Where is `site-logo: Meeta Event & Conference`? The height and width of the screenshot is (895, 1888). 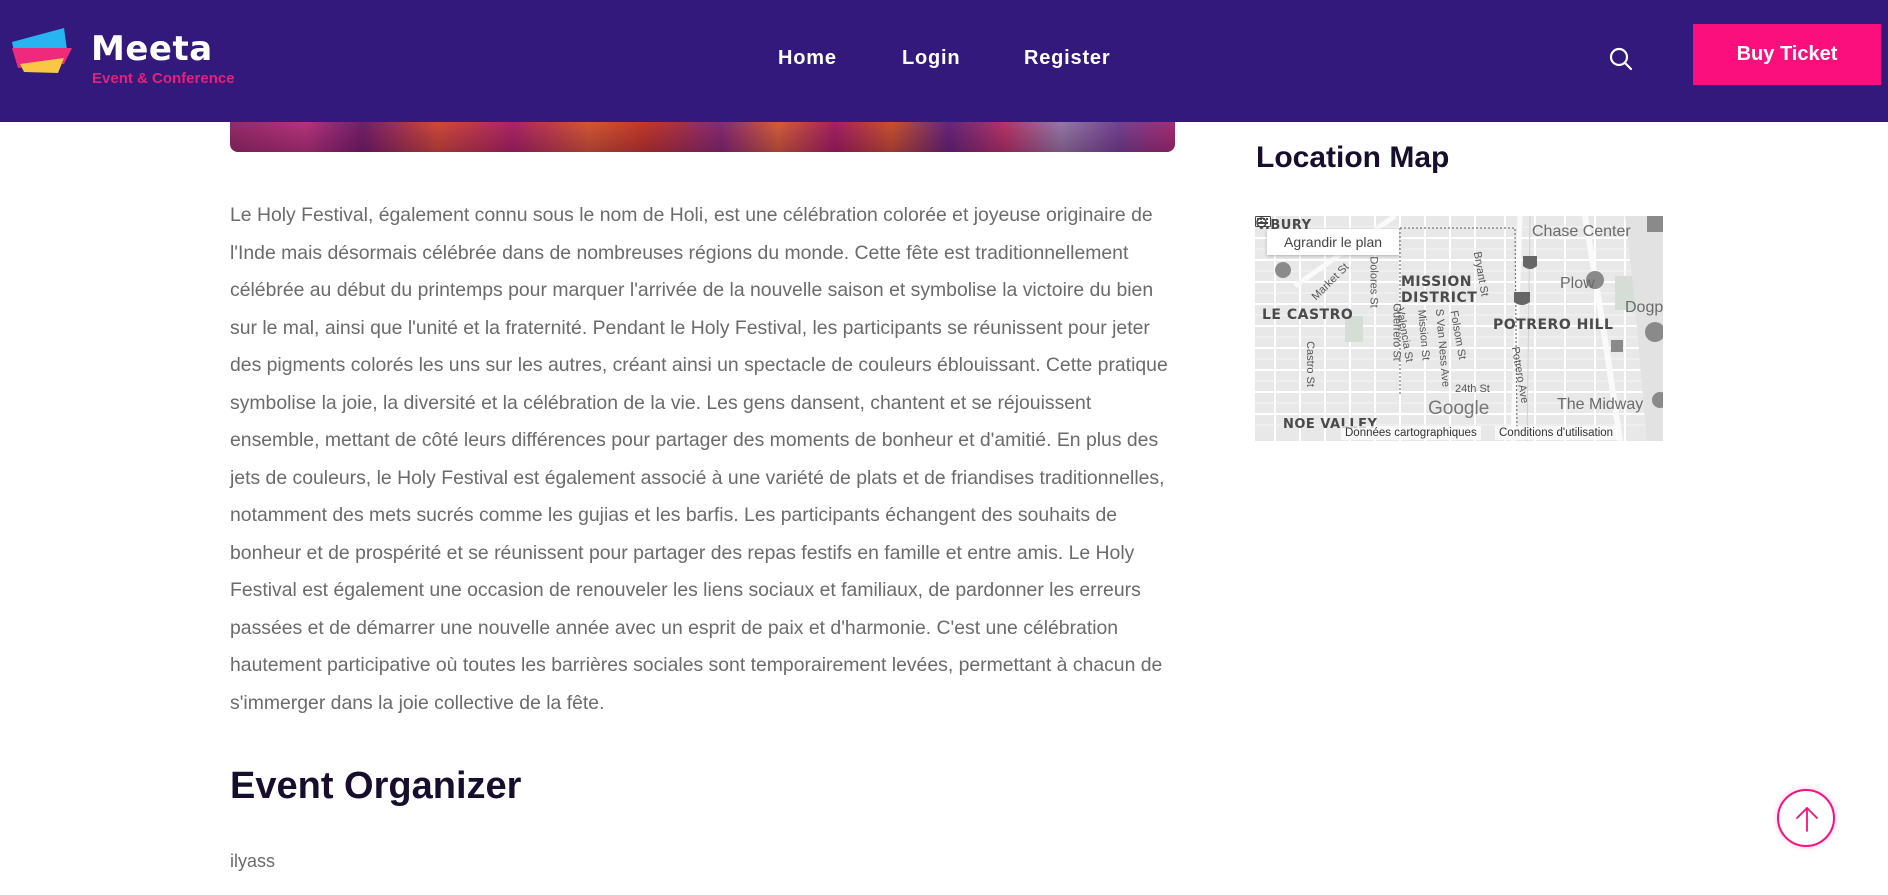 site-logo: Meeta Event & Conference is located at coordinates (132, 61).